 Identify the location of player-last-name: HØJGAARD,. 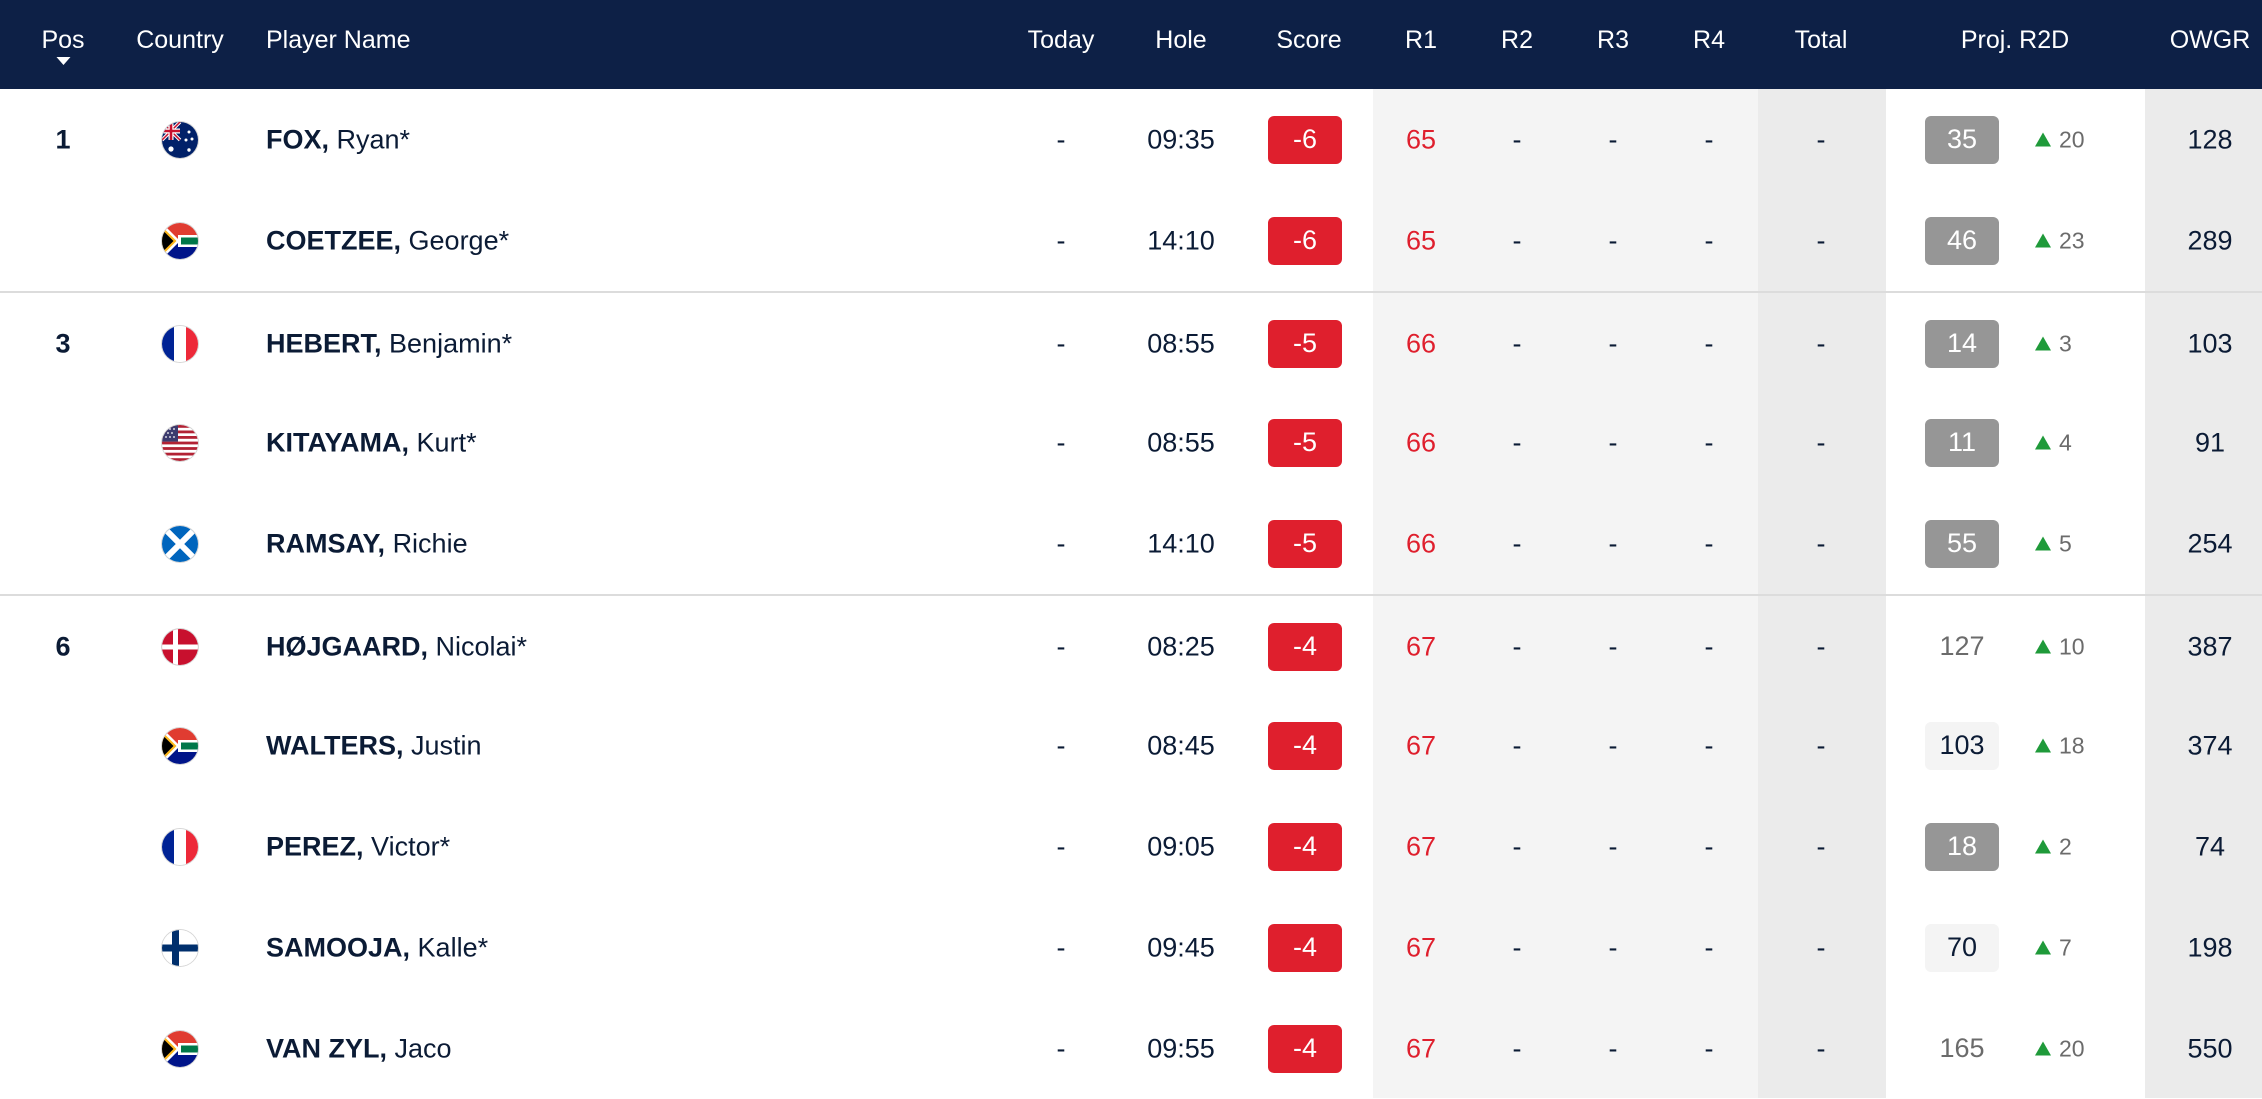
(347, 646).